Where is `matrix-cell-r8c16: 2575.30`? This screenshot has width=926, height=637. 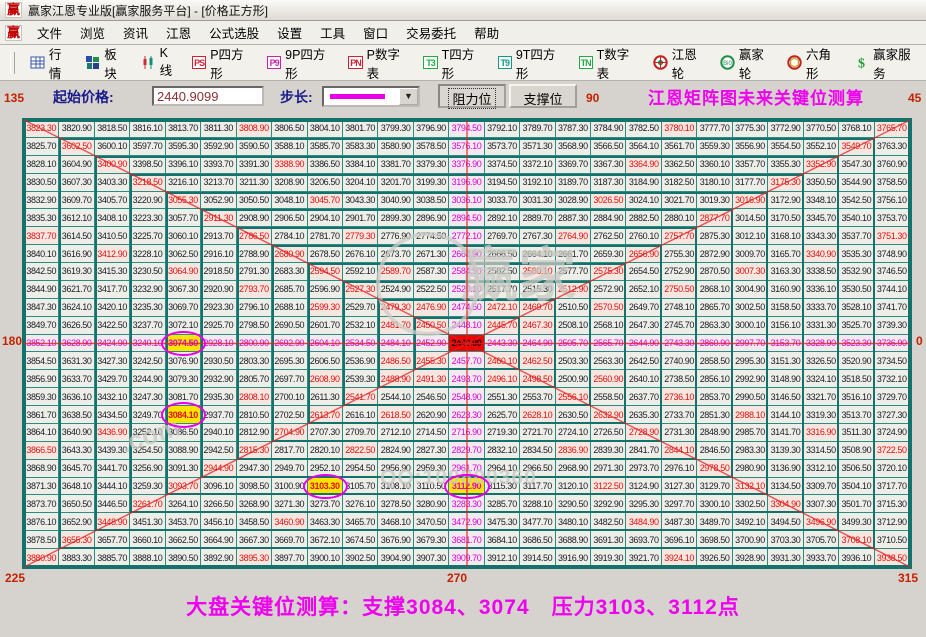 matrix-cell-r8c16: 2575.30 is located at coordinates (609, 272).